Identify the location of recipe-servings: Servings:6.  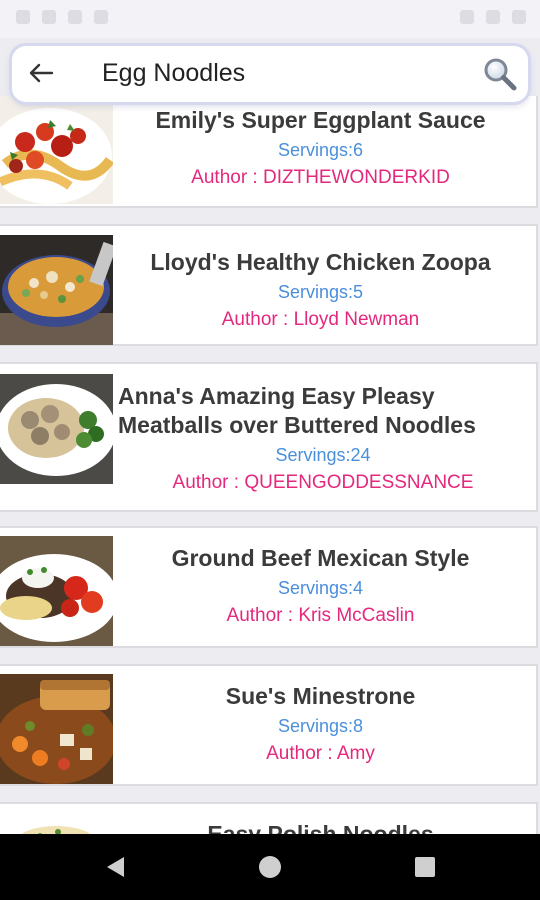
(320, 150).